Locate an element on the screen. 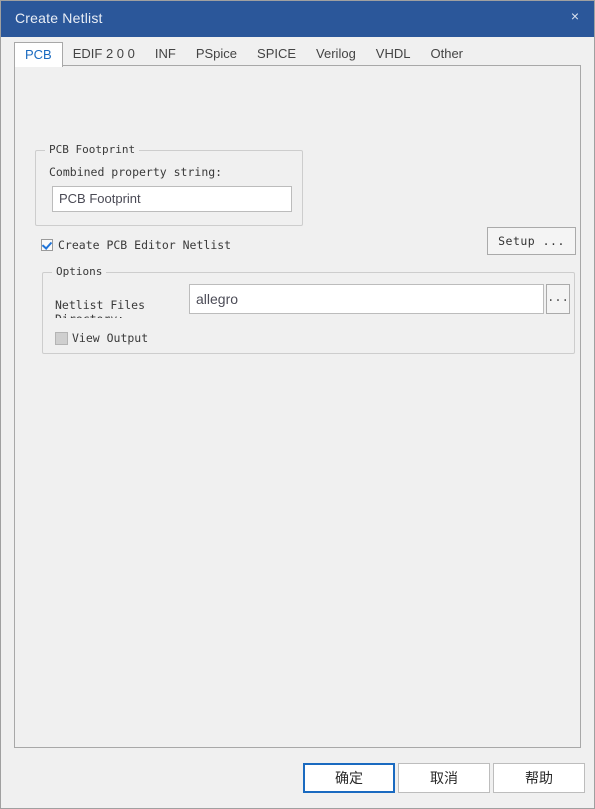 The height and width of the screenshot is (809, 595). tab-other: Other is located at coordinates (446, 54).